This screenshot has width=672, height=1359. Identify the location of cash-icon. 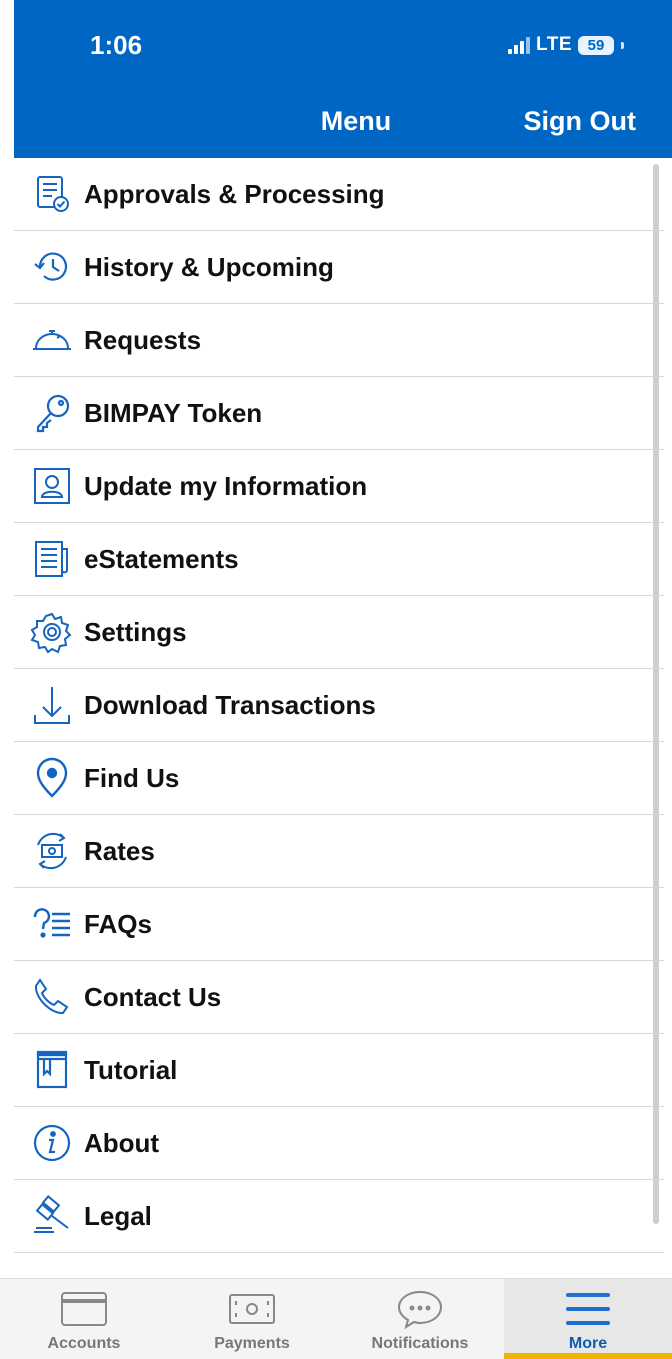
(252, 1309).